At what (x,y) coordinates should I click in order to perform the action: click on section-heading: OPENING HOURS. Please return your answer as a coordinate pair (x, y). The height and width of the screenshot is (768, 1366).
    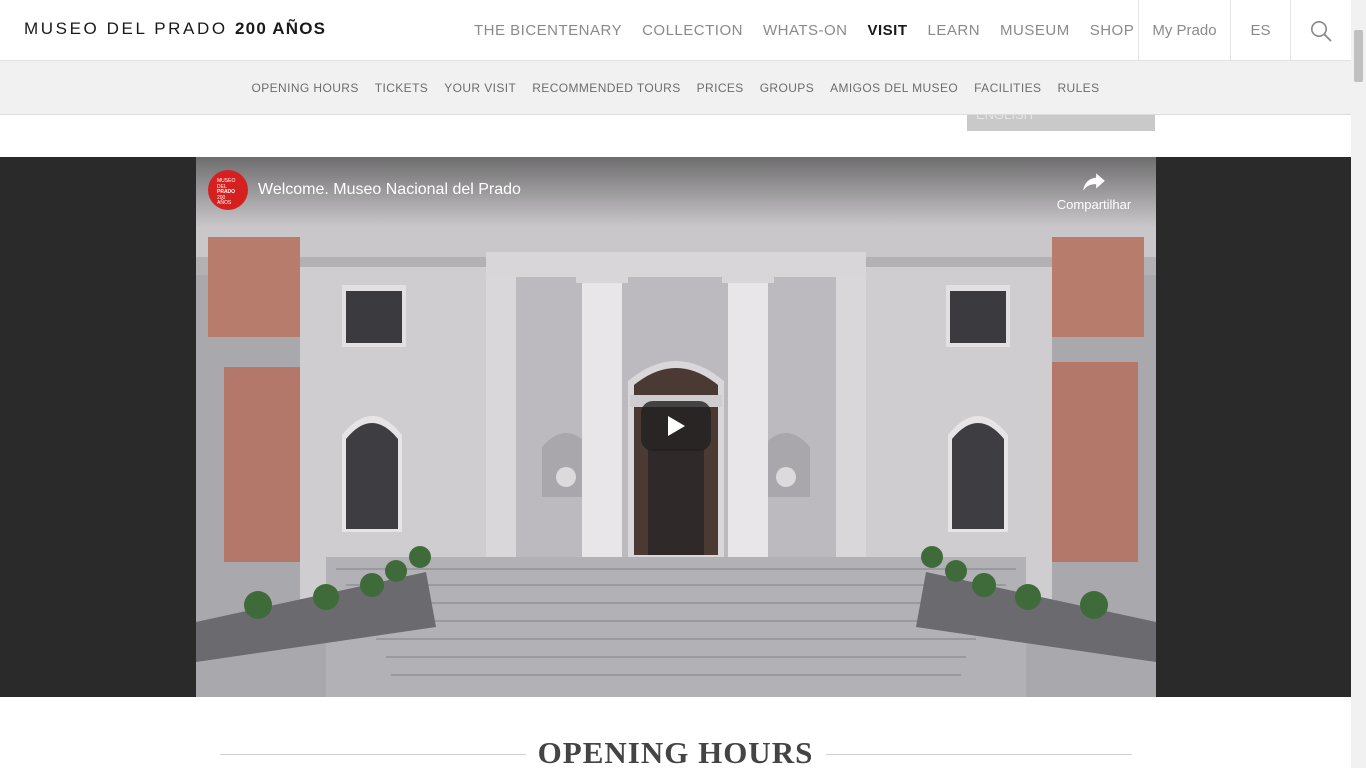
    Looking at the image, I should click on (675, 751).